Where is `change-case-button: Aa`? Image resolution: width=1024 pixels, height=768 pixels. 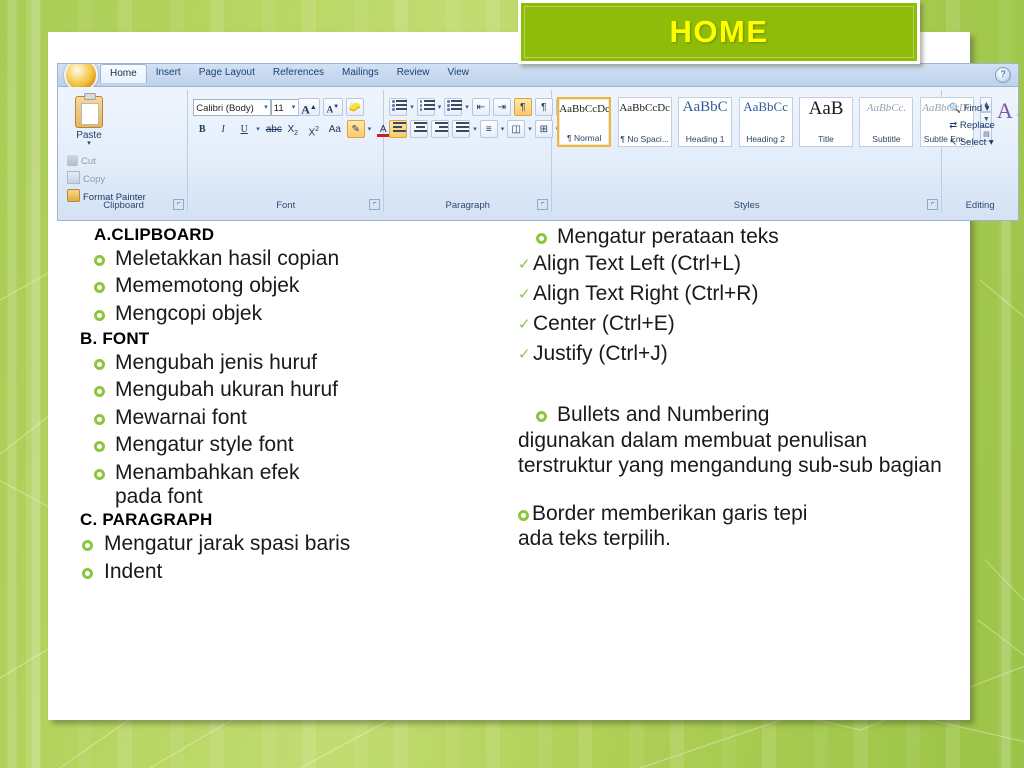
change-case-button: Aa is located at coordinates (335, 129).